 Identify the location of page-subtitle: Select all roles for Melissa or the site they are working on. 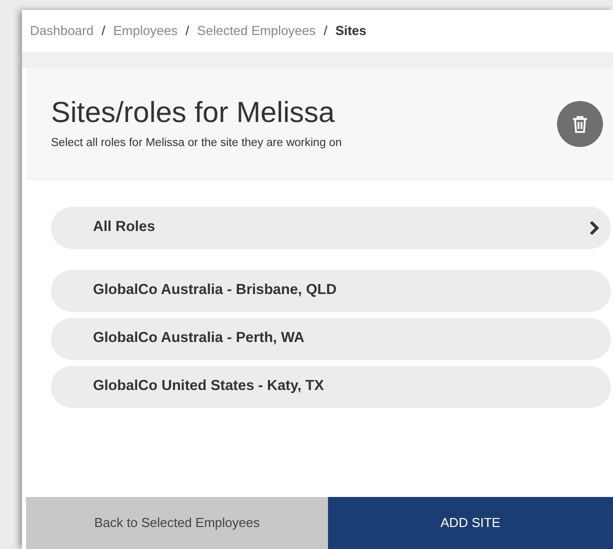
(196, 143).